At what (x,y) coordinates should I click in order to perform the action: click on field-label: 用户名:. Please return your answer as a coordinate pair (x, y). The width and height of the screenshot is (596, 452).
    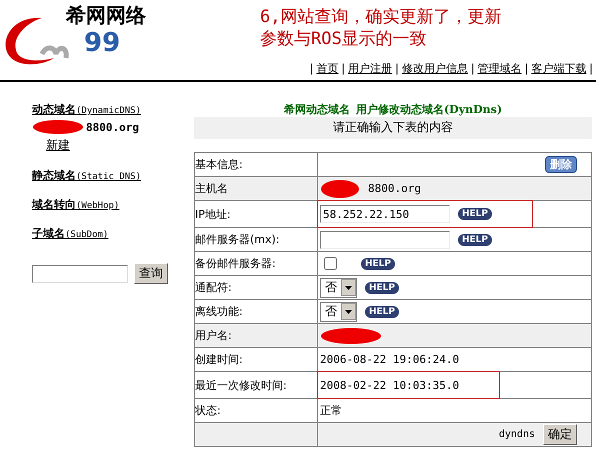
    Looking at the image, I should click on (213, 335).